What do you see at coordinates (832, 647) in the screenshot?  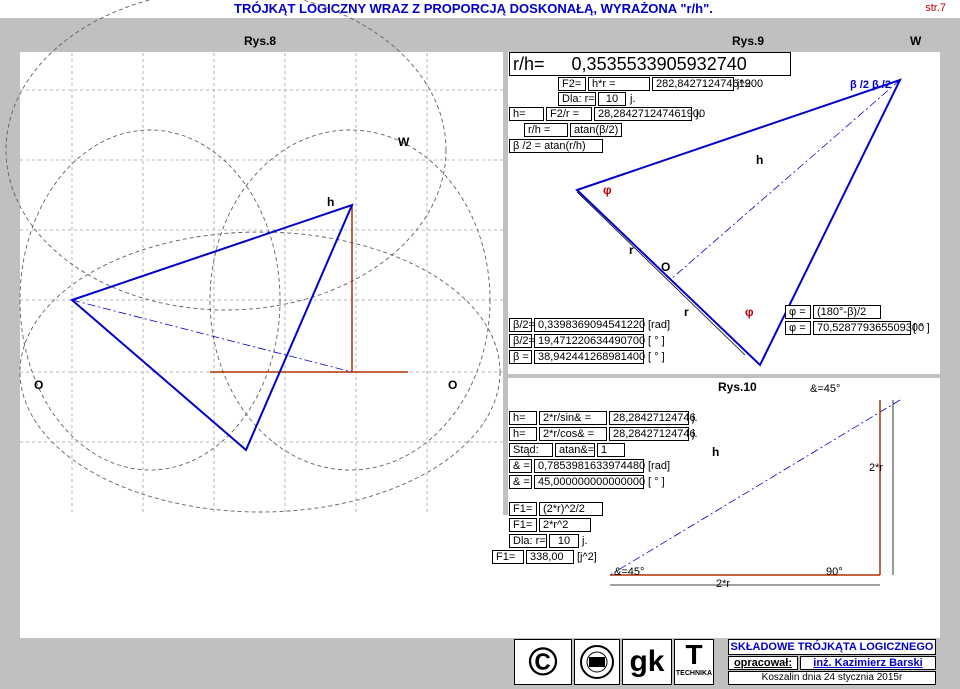 I see `footer-line1: SKŁADOWE TRÓJKĄTA LOGICZNEGO` at bounding box center [832, 647].